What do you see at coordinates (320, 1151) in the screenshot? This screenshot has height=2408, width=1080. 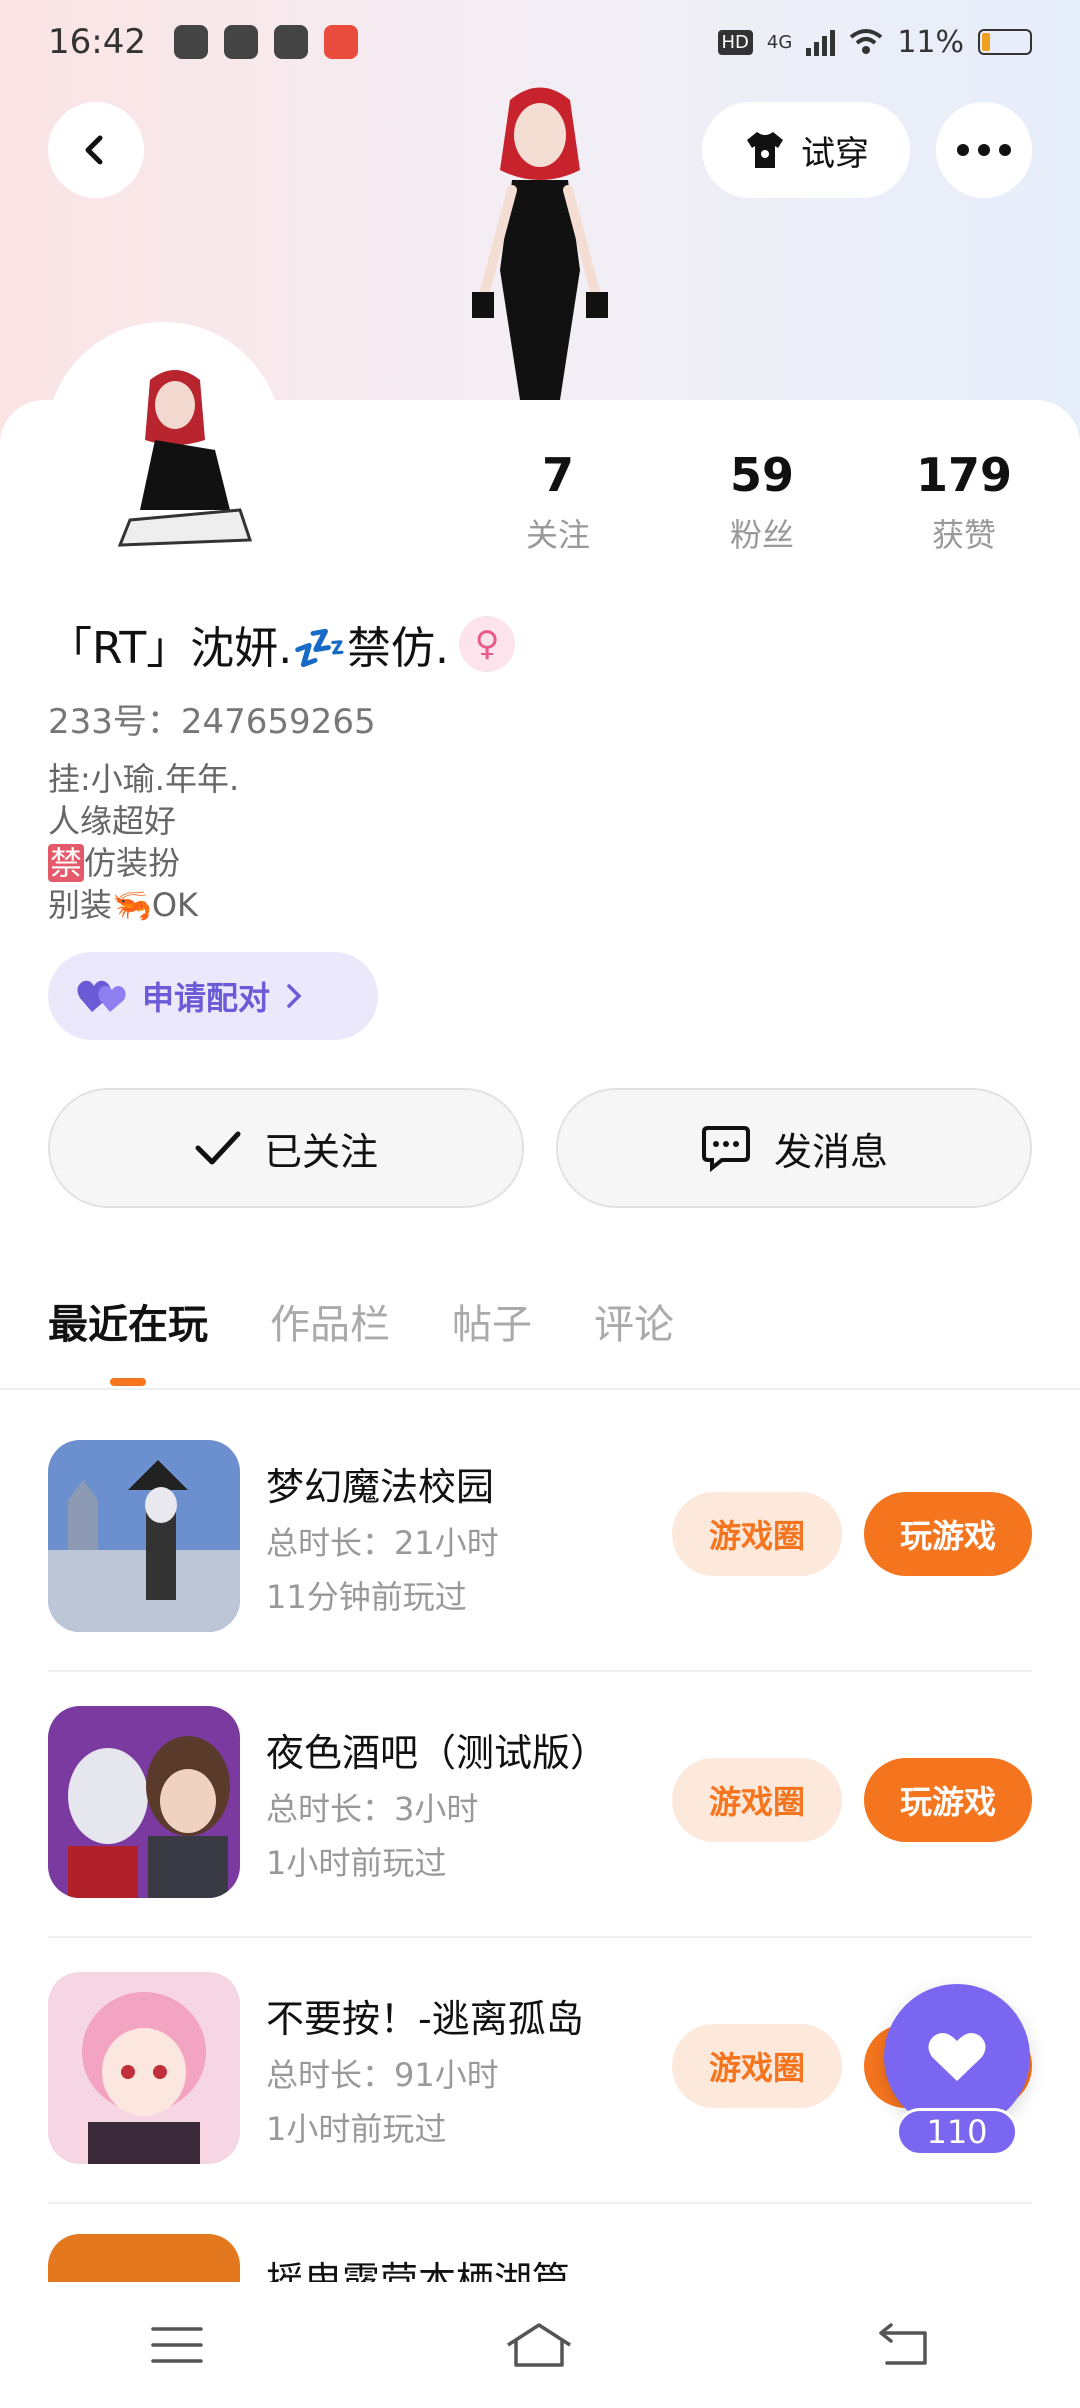 I see `followed-label: 已关注` at bounding box center [320, 1151].